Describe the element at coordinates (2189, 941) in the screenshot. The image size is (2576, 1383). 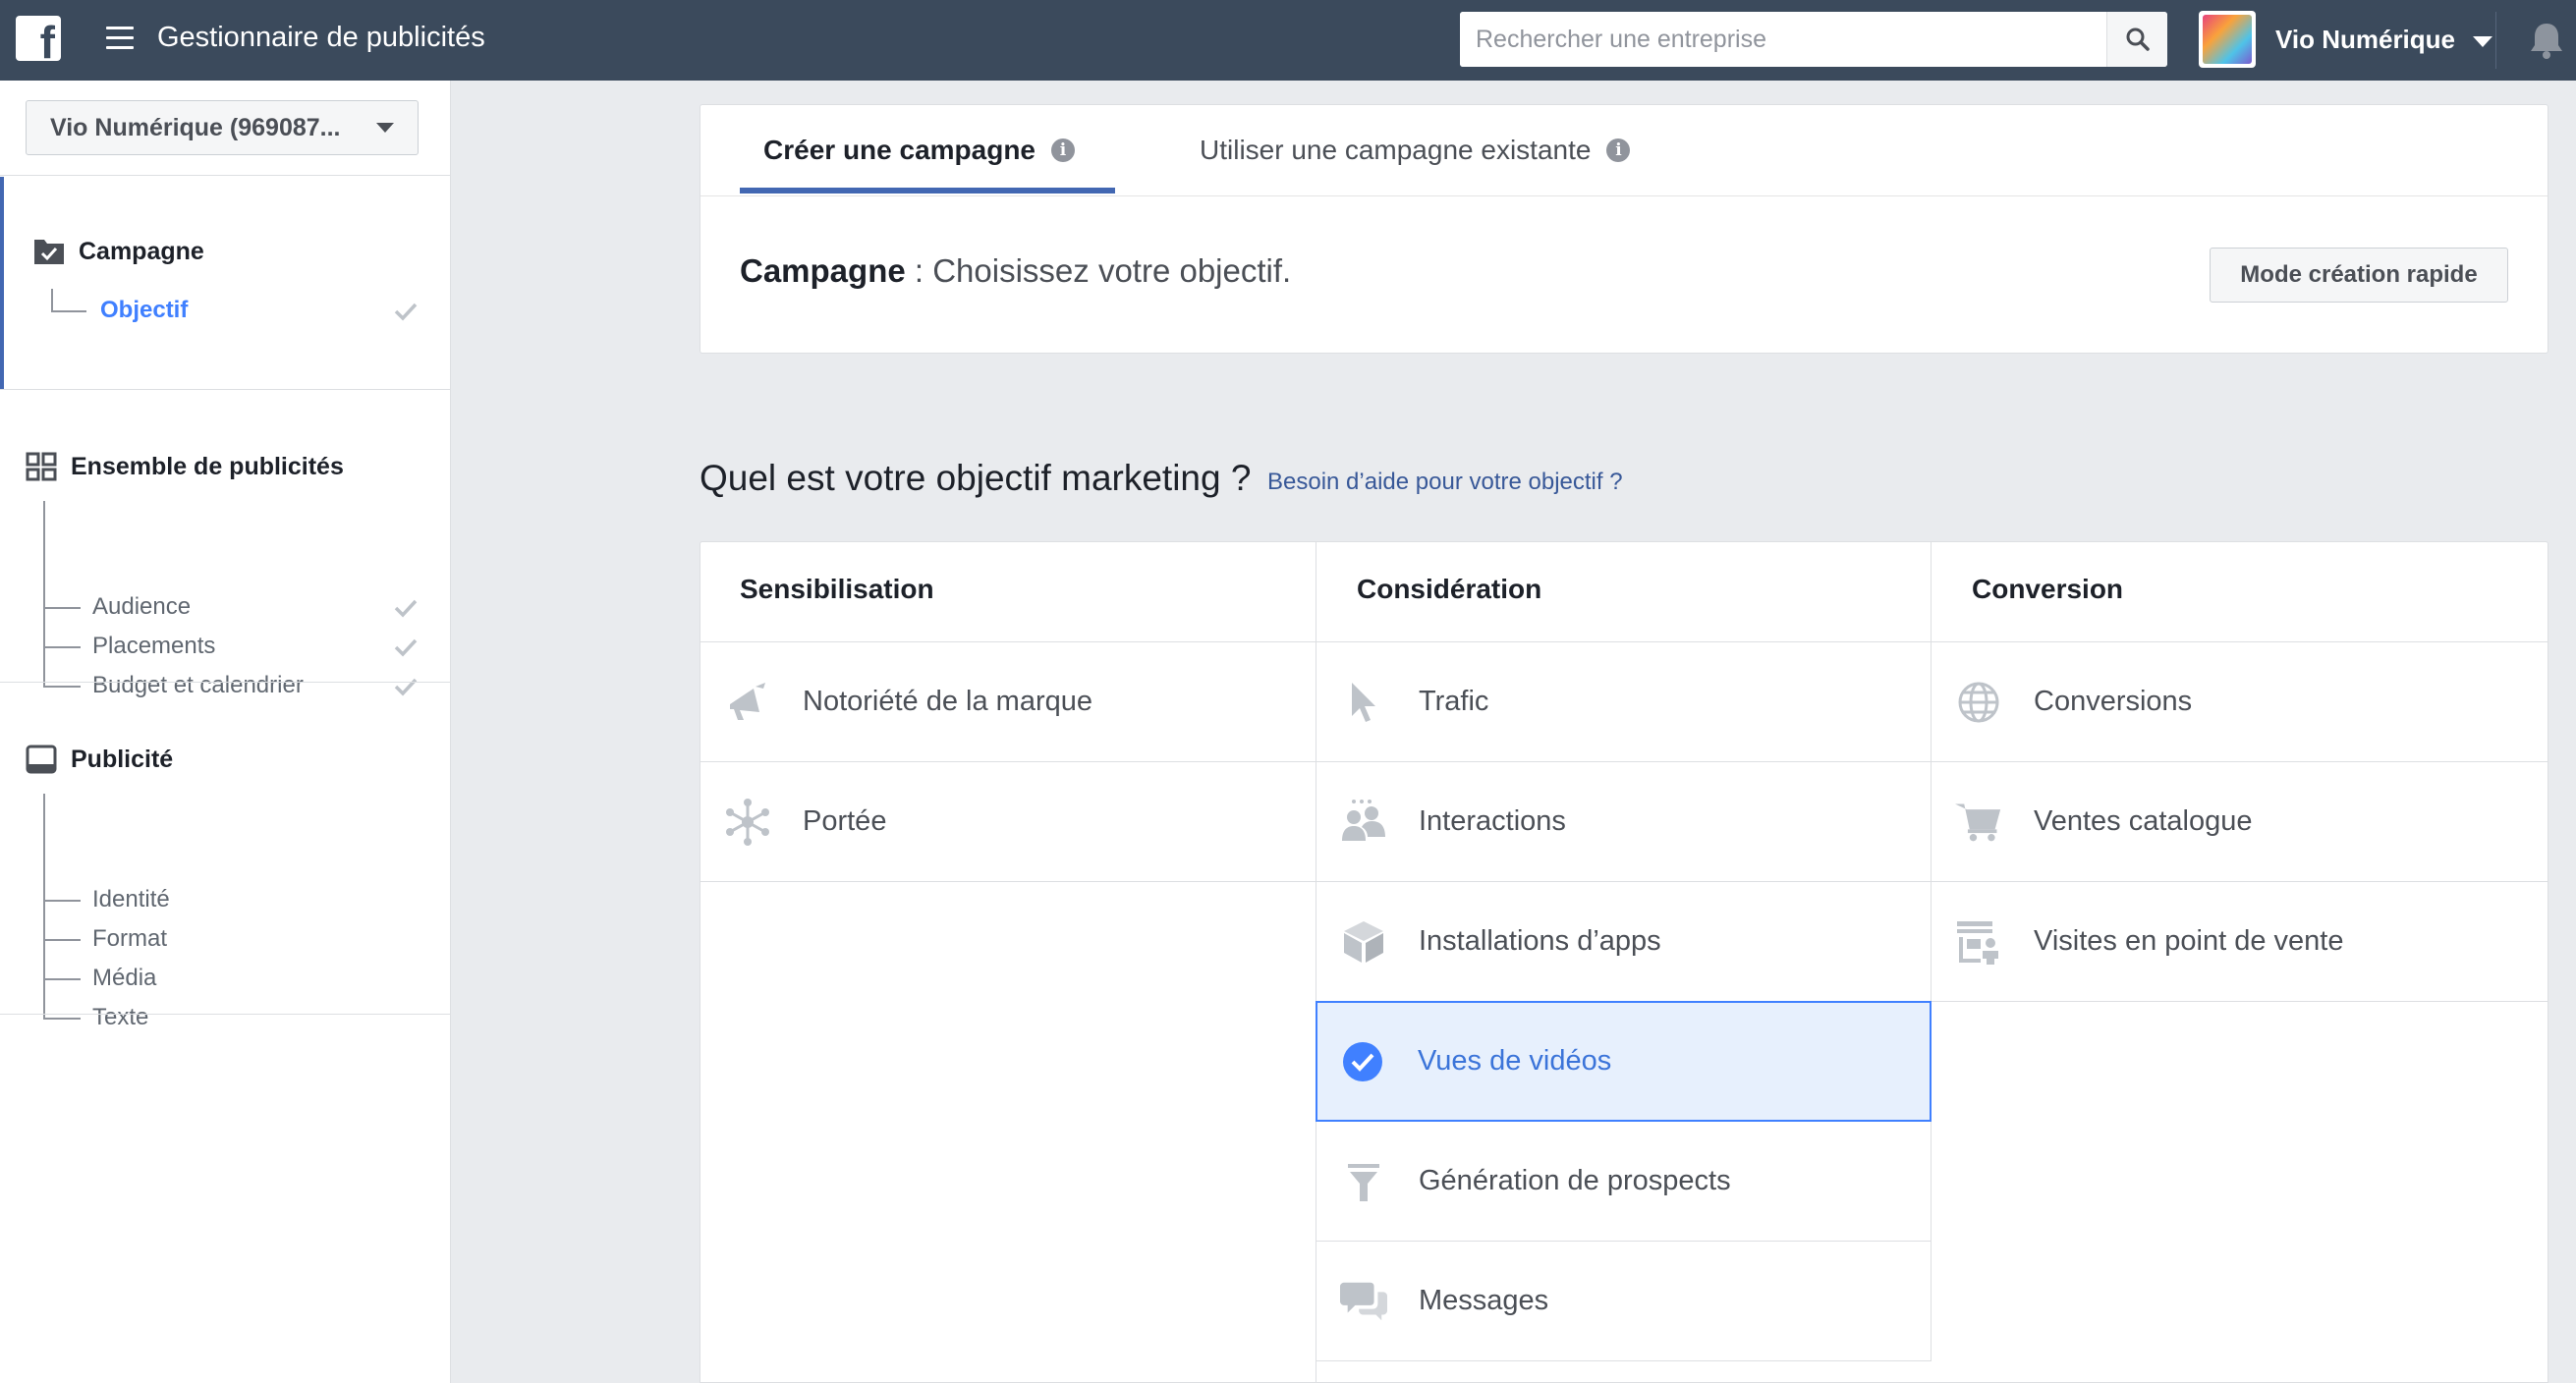
I see `objective-label: Visites en point de vente` at that location.